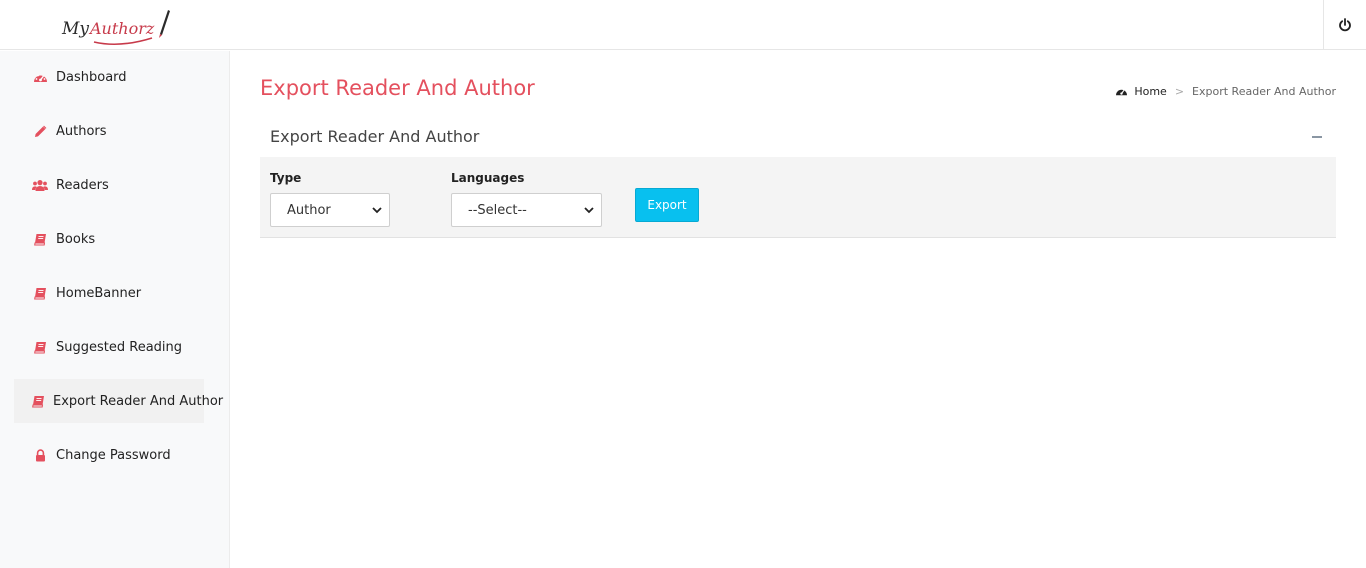 This screenshot has width=1366, height=568. I want to click on sidebar-item-export-reader-and-author: Export Reader And Author, so click(118, 401).